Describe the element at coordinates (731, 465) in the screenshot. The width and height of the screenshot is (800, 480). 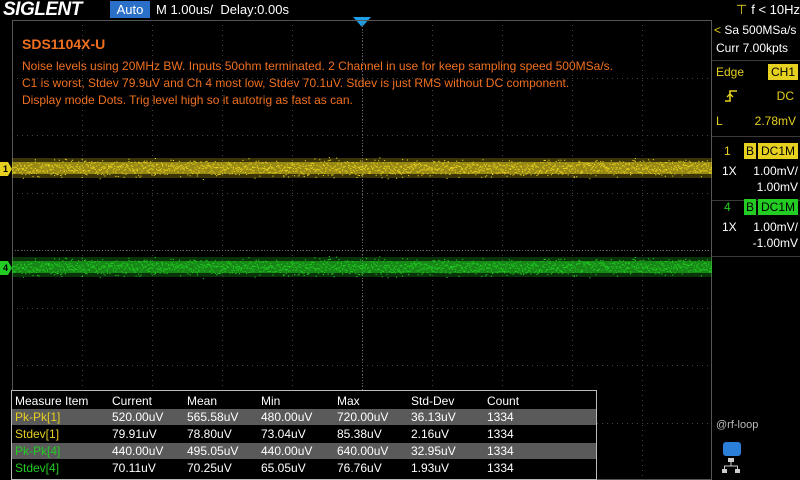
I see `network-icon` at that location.